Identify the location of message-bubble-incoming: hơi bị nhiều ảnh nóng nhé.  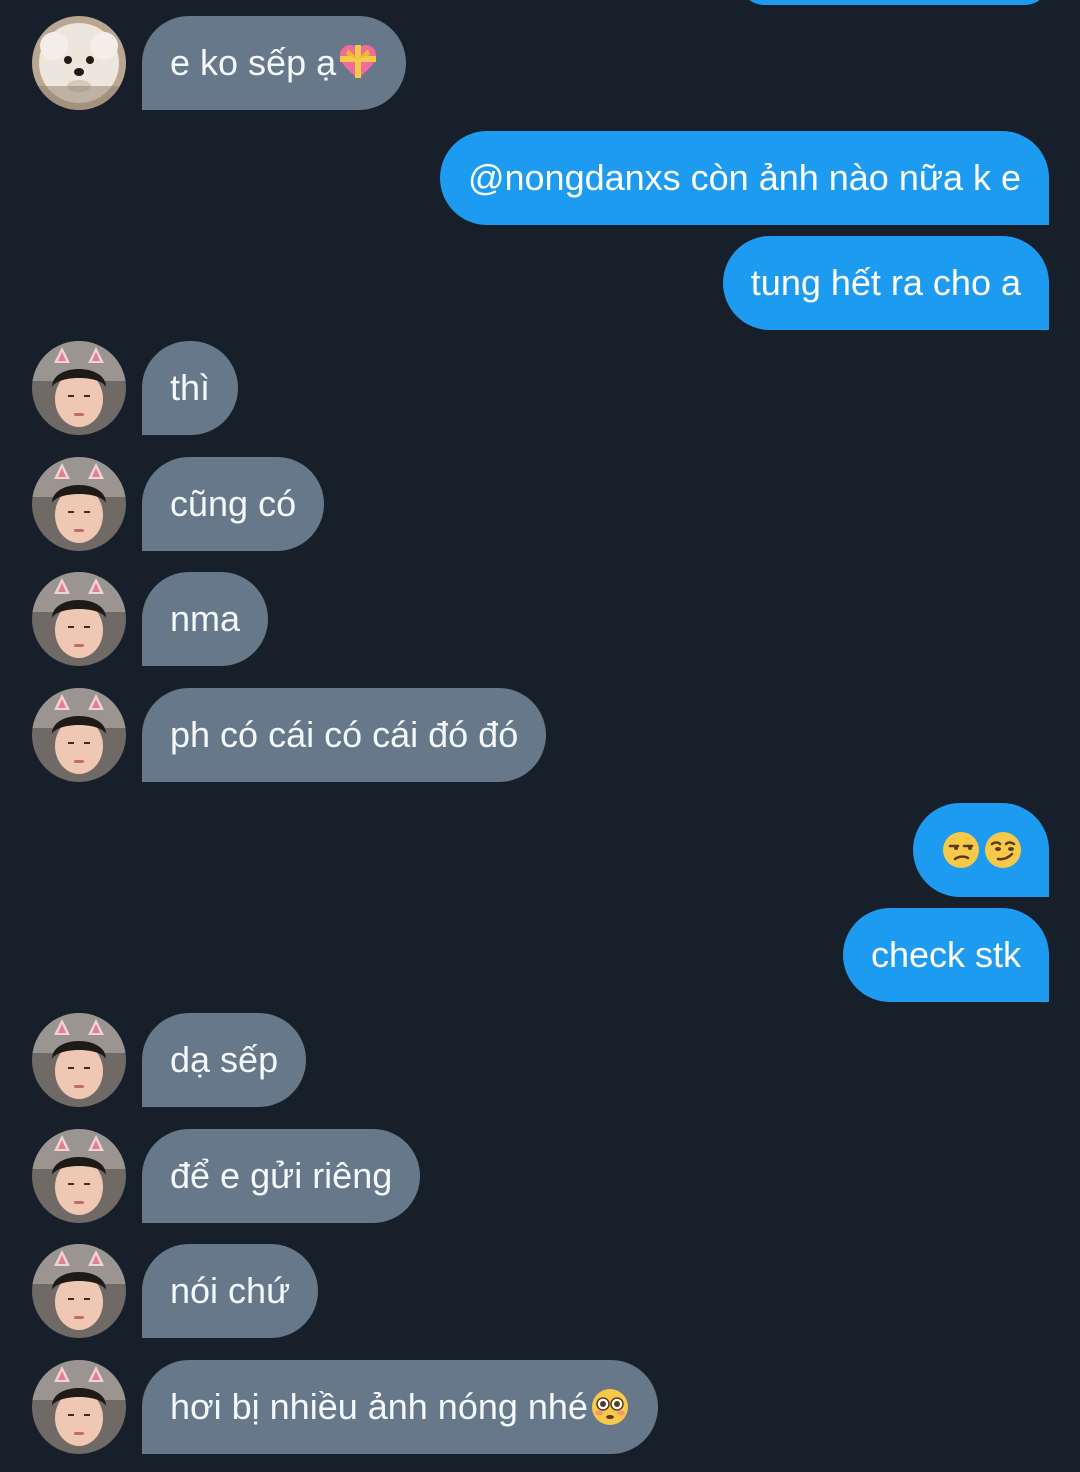
(400, 1407).